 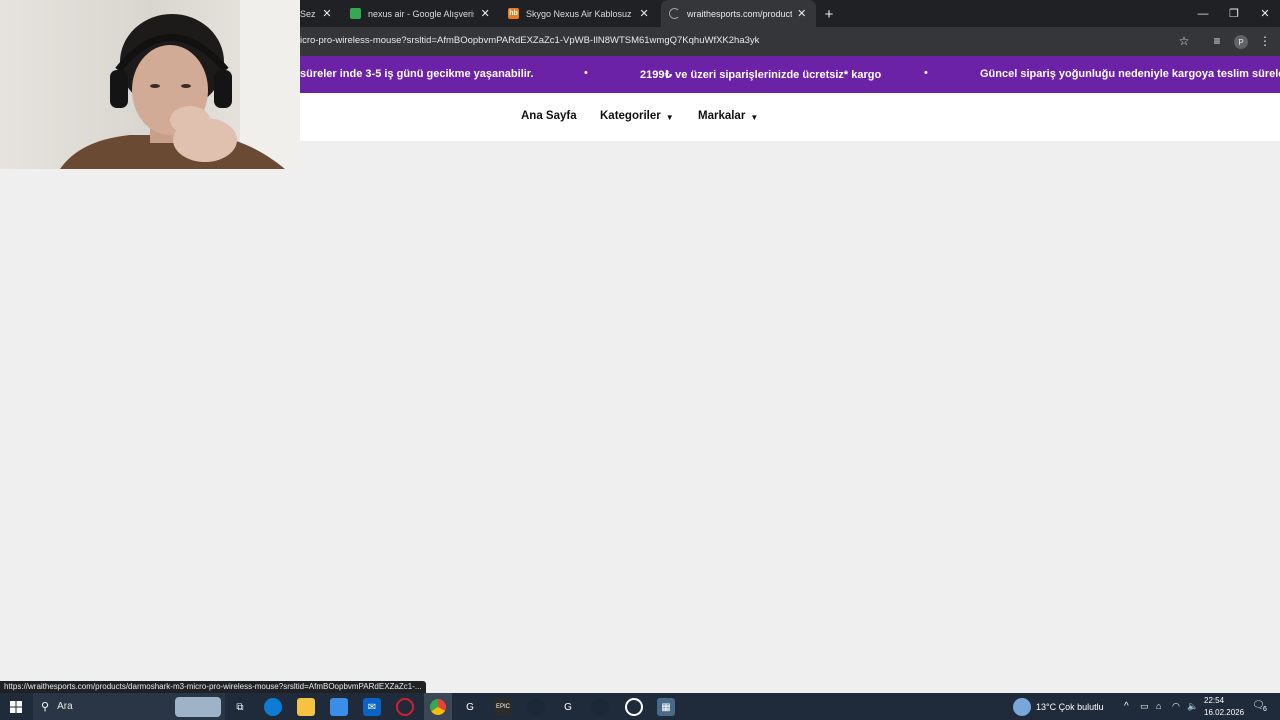 I want to click on mail-icon: ✉, so click(x=372, y=707).